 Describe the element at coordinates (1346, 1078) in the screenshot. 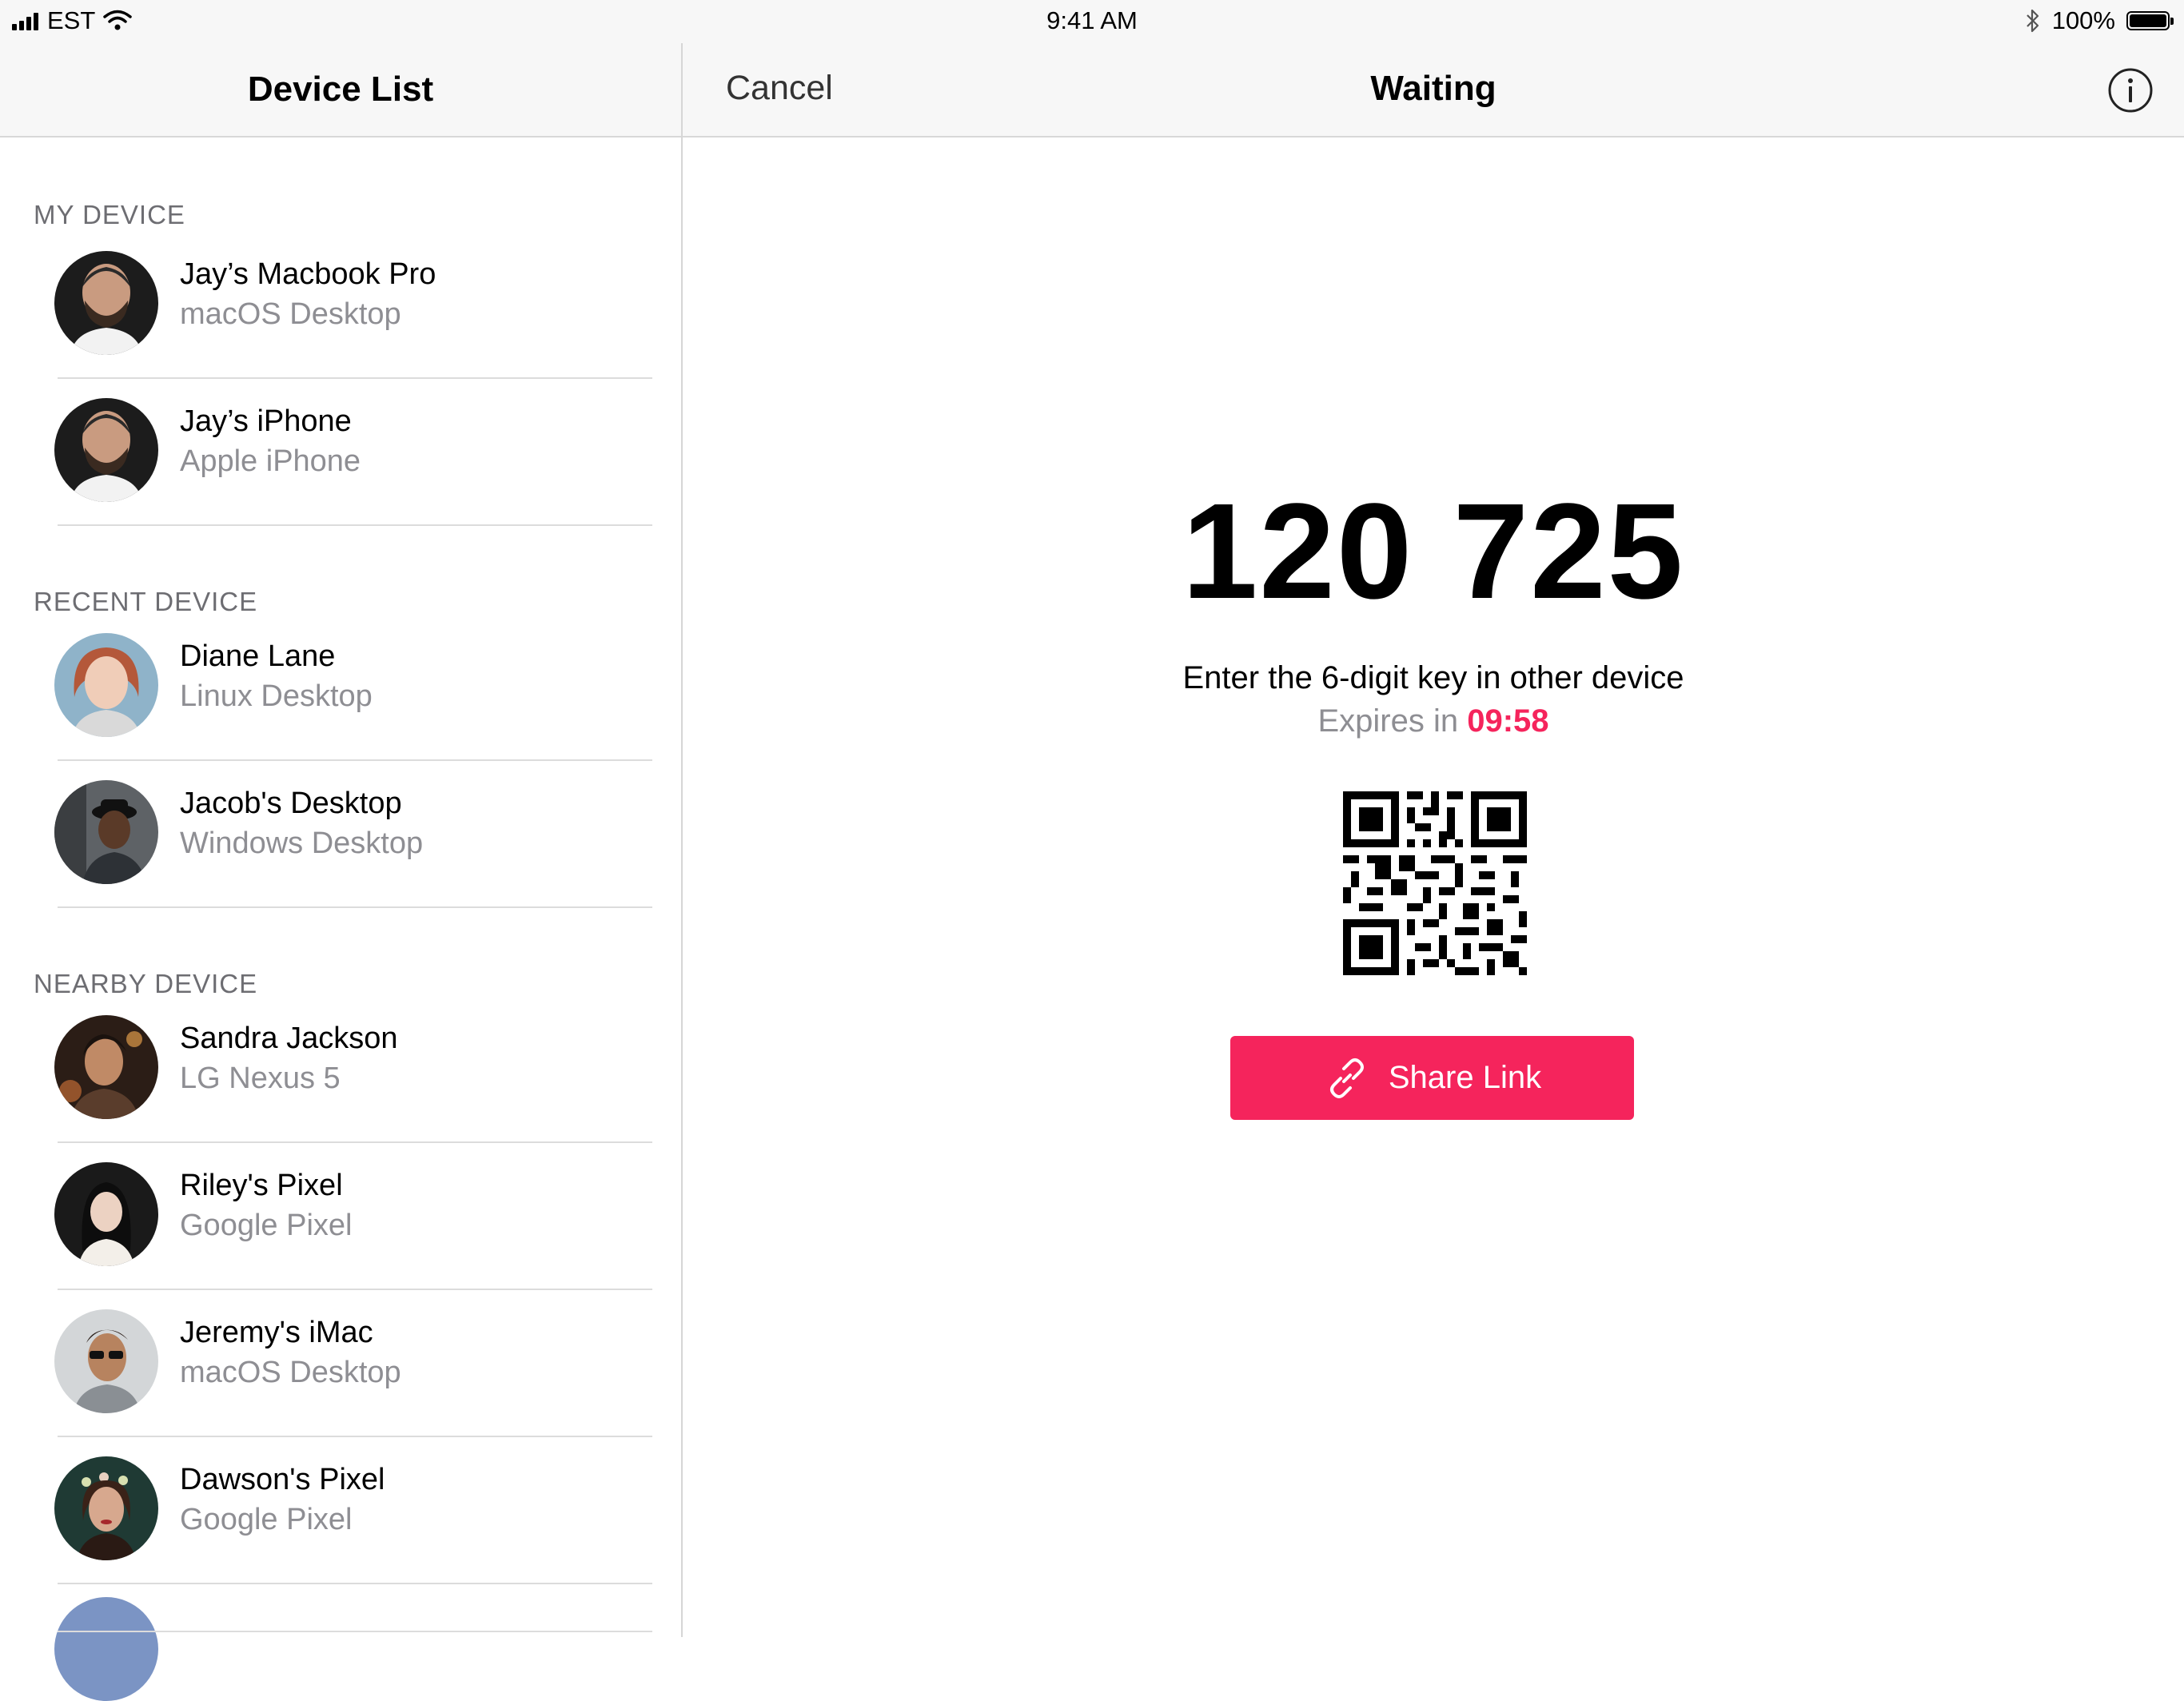

I see `link-icon` at that location.